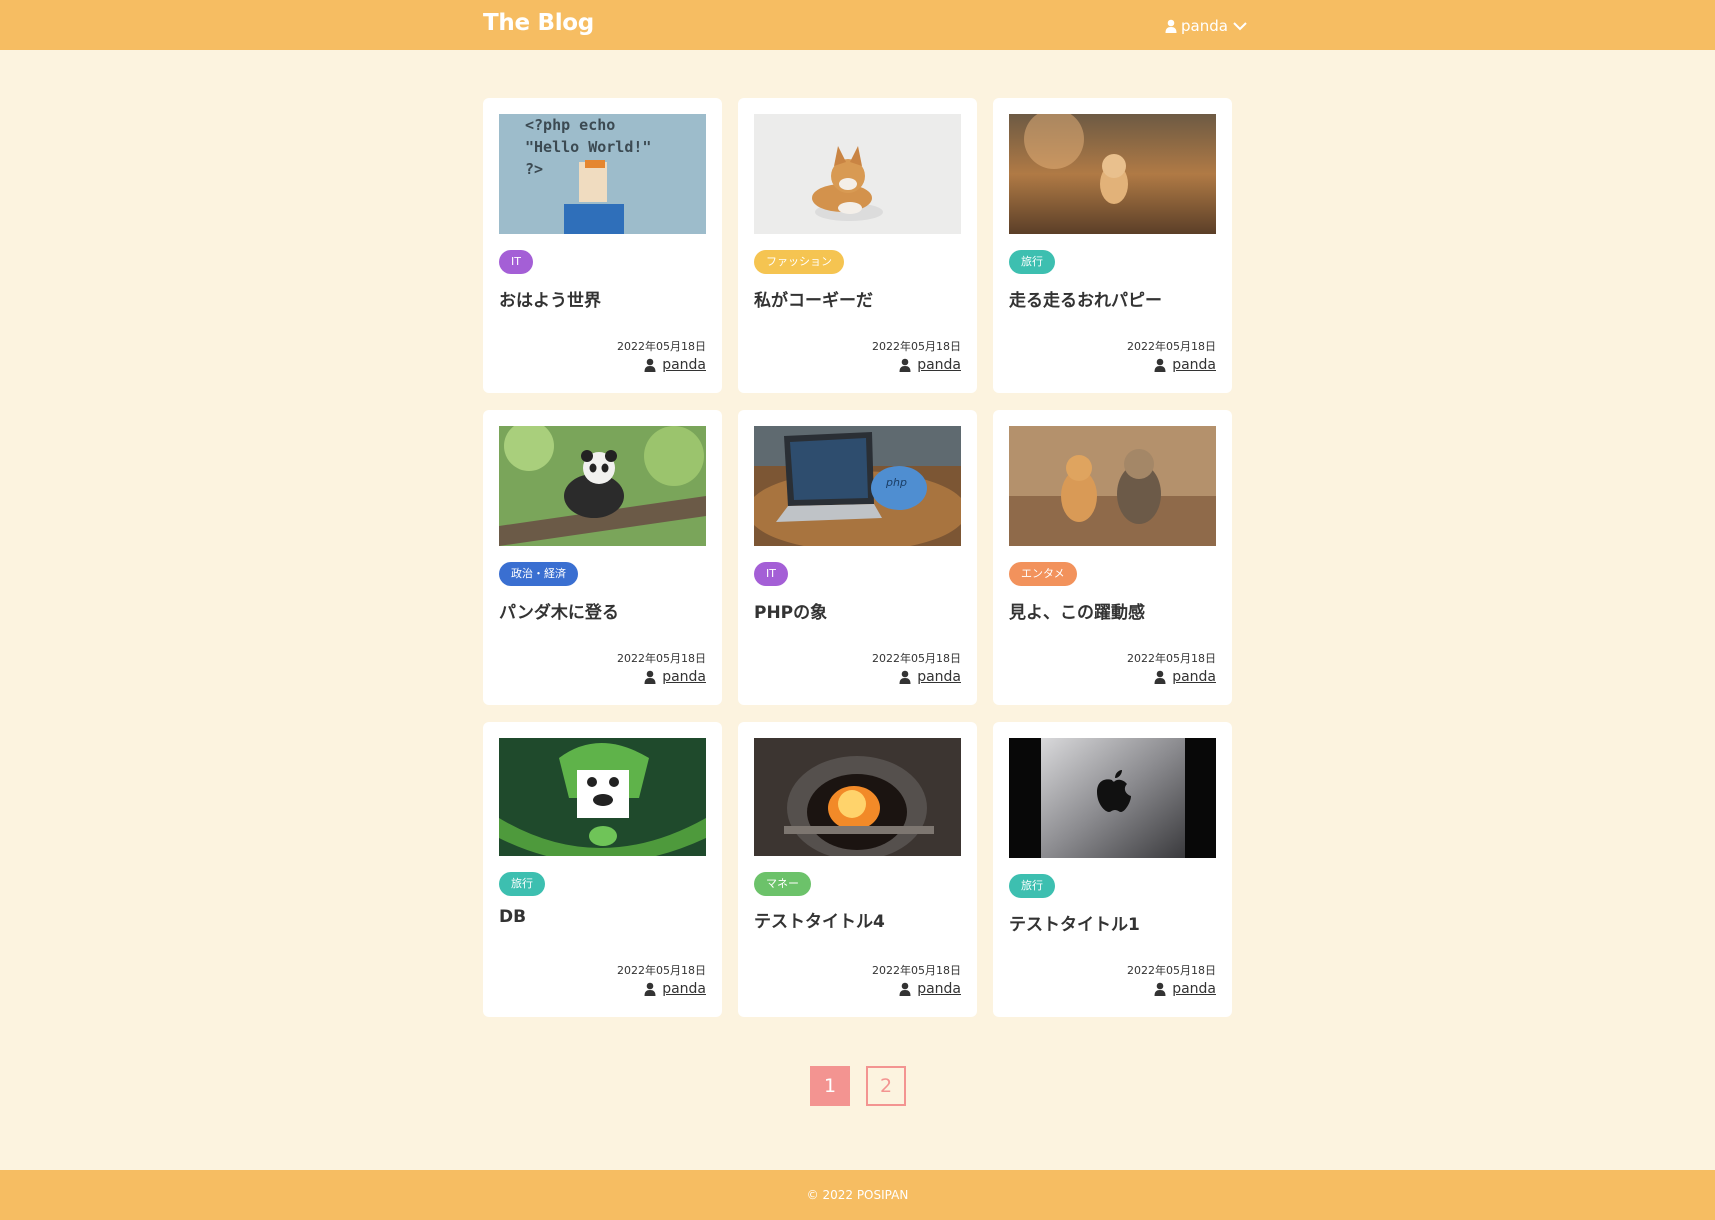 This screenshot has height=1220, width=1715. I want to click on user-menu-toggle: panda, so click(1206, 26).